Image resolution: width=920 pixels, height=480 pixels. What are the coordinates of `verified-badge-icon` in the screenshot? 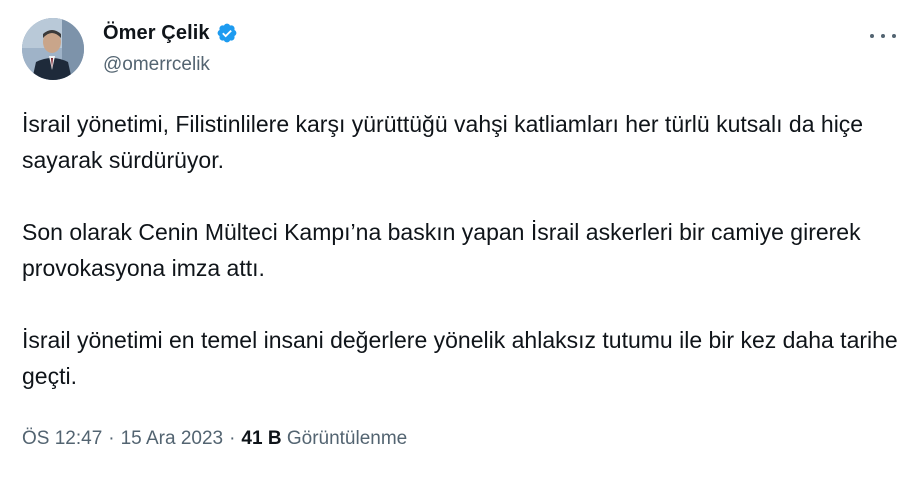 It's located at (227, 33).